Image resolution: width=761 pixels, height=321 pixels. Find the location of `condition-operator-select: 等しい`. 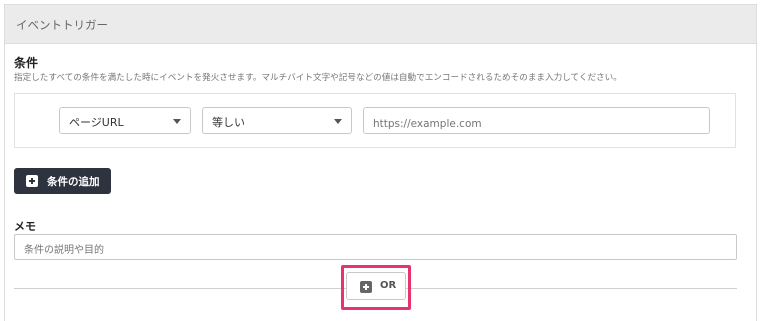

condition-operator-select: 等しい is located at coordinates (277, 120).